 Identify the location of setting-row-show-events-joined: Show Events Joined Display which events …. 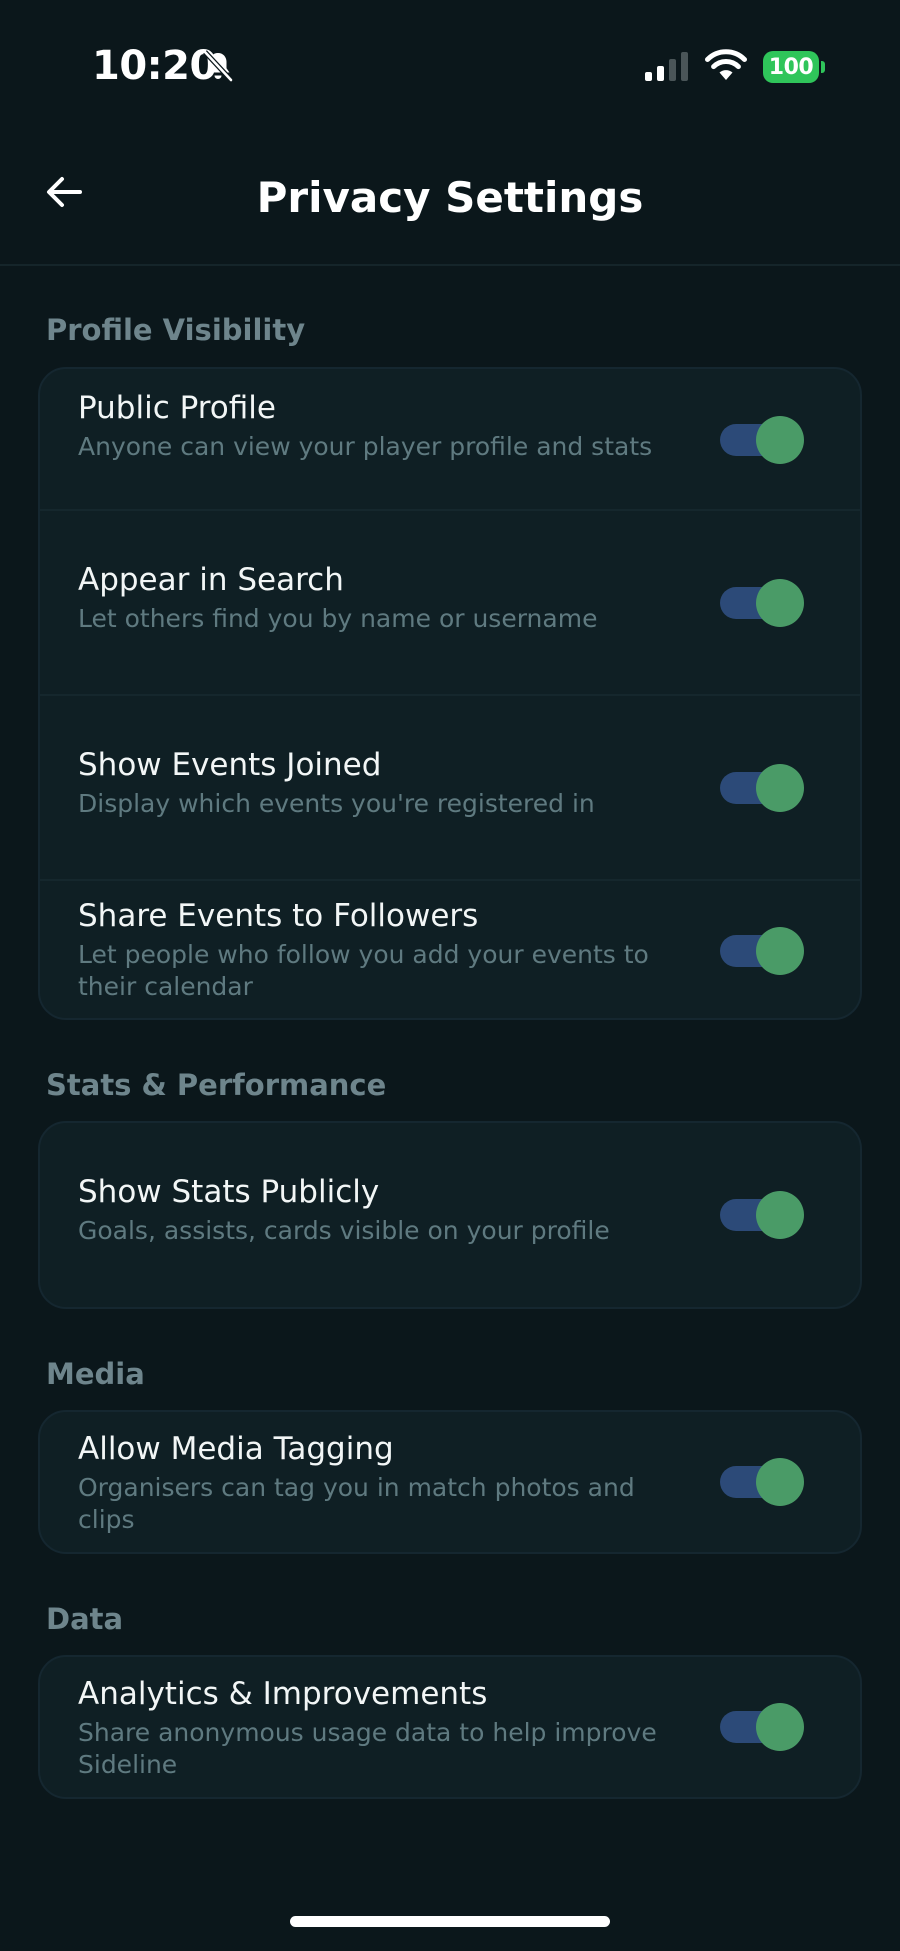
(450, 788).